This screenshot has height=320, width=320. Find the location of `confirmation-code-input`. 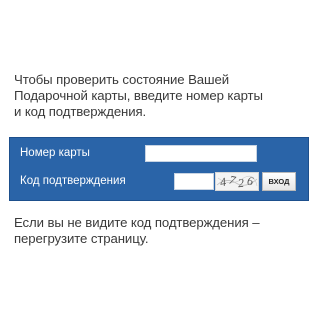

confirmation-code-input is located at coordinates (194, 181).